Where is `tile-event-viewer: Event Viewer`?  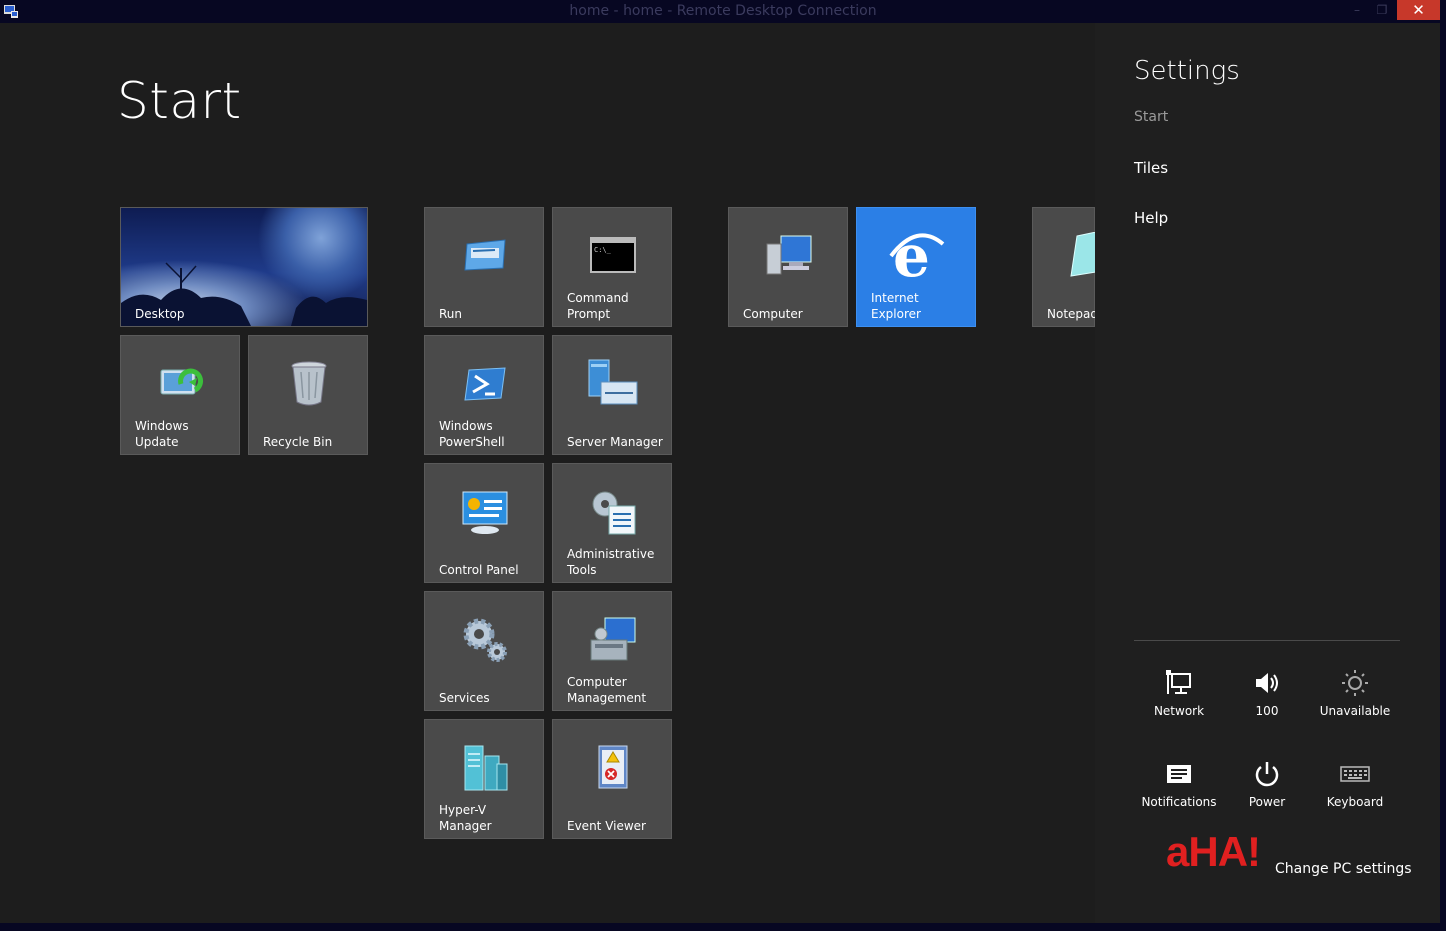
tile-event-viewer: Event Viewer is located at coordinates (612, 779).